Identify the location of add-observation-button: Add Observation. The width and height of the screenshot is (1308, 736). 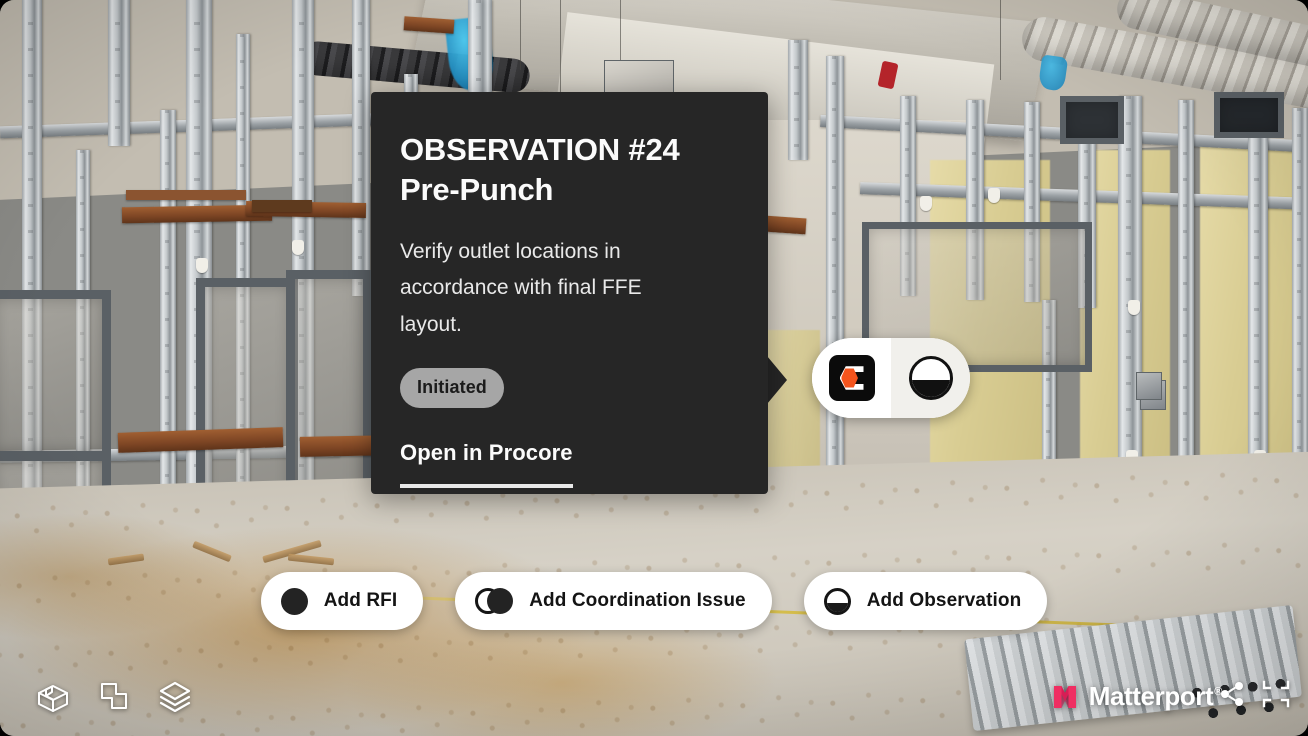
(925, 601).